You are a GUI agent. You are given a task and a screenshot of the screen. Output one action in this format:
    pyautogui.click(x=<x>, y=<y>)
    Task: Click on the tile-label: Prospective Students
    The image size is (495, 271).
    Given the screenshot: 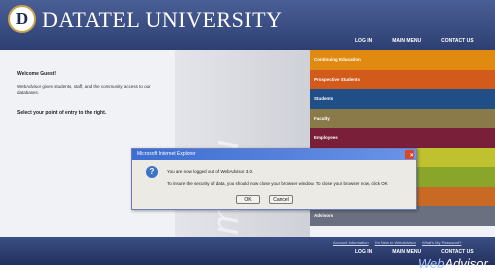 What is the action you would take?
    pyautogui.click(x=337, y=79)
    